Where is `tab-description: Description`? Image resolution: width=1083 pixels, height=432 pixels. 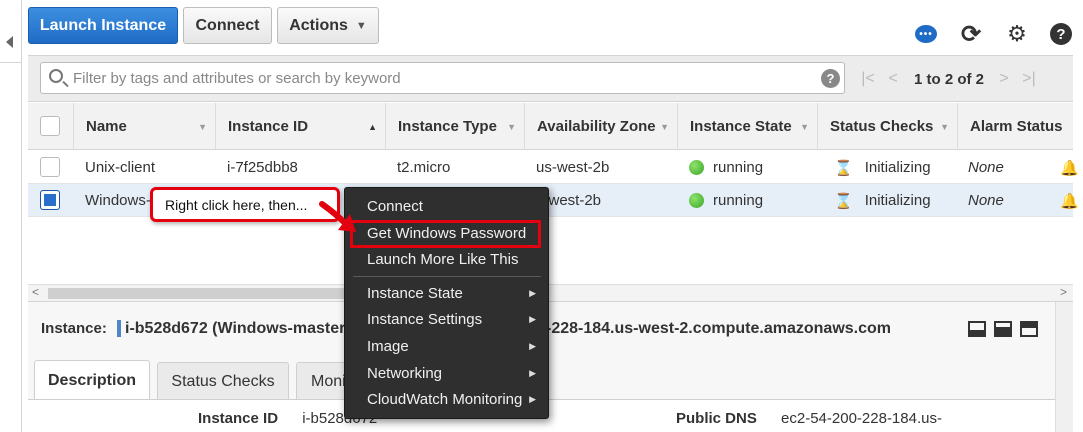
tab-description: Description is located at coordinates (92, 380).